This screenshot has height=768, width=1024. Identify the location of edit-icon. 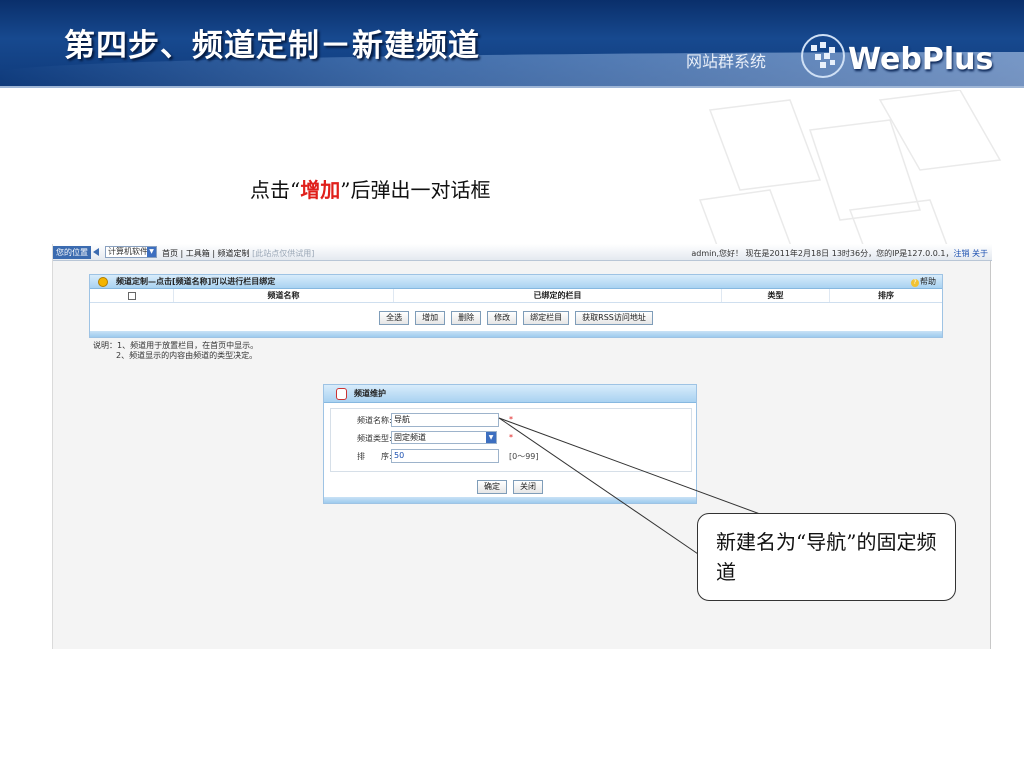
(341, 394).